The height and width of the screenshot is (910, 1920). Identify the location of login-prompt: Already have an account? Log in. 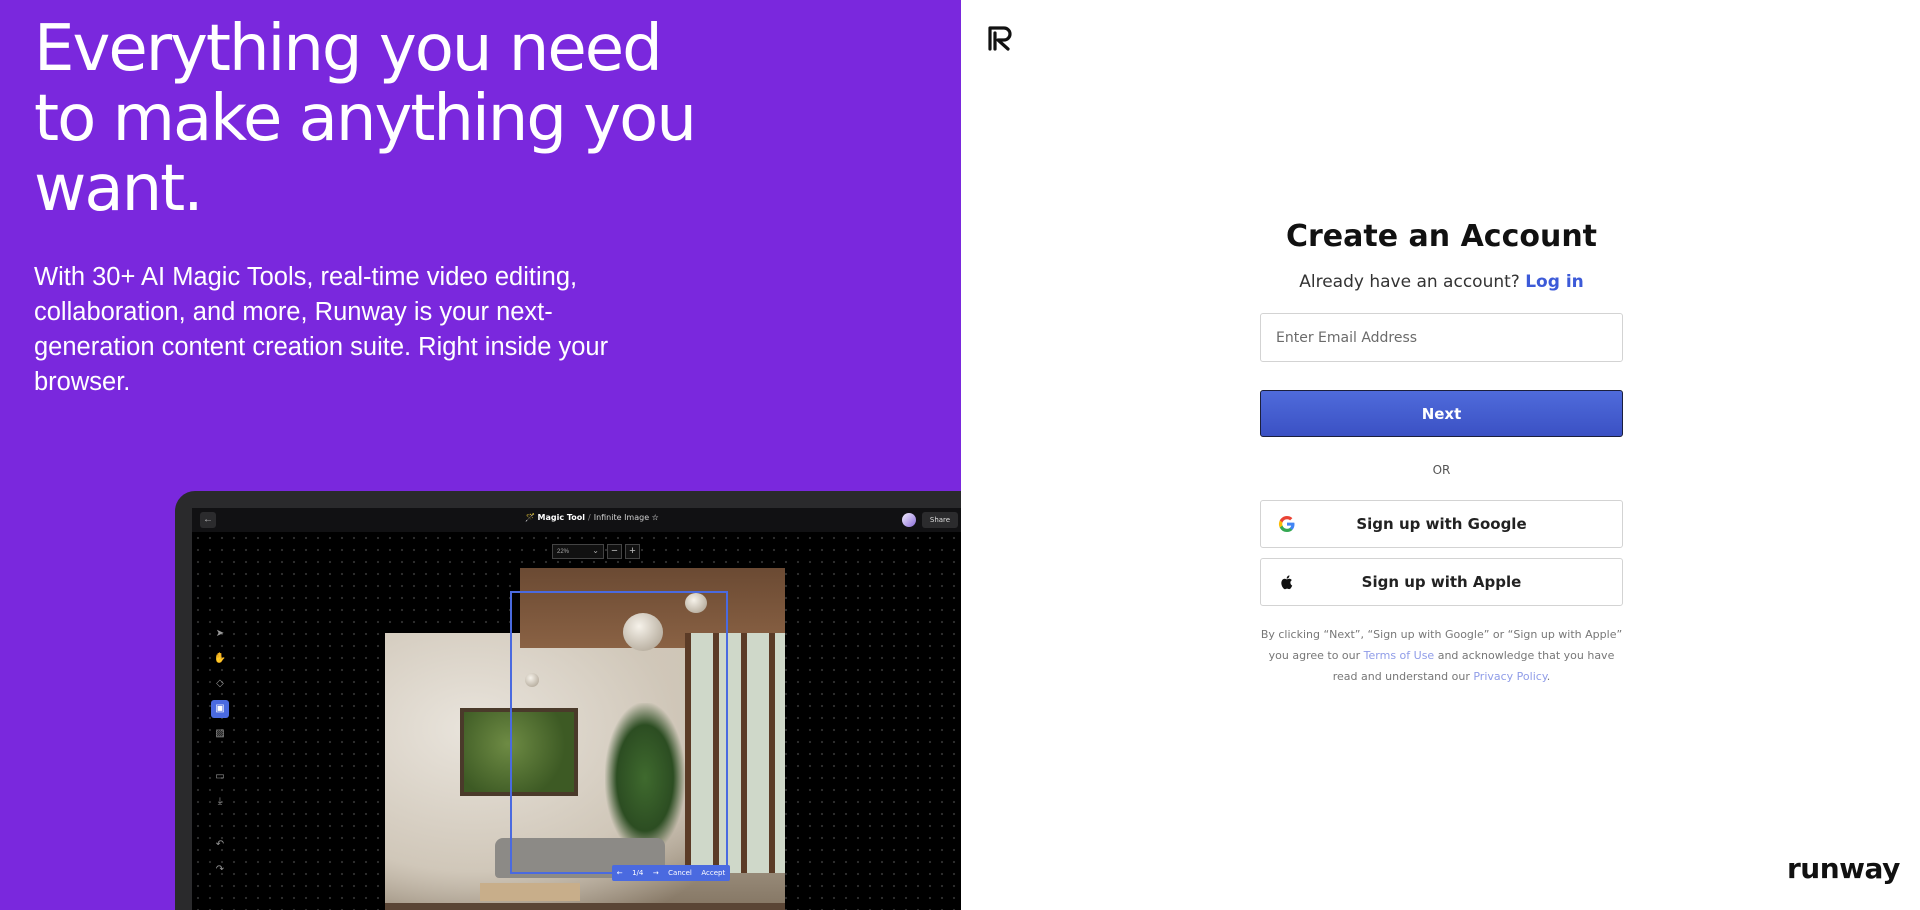
(1441, 282).